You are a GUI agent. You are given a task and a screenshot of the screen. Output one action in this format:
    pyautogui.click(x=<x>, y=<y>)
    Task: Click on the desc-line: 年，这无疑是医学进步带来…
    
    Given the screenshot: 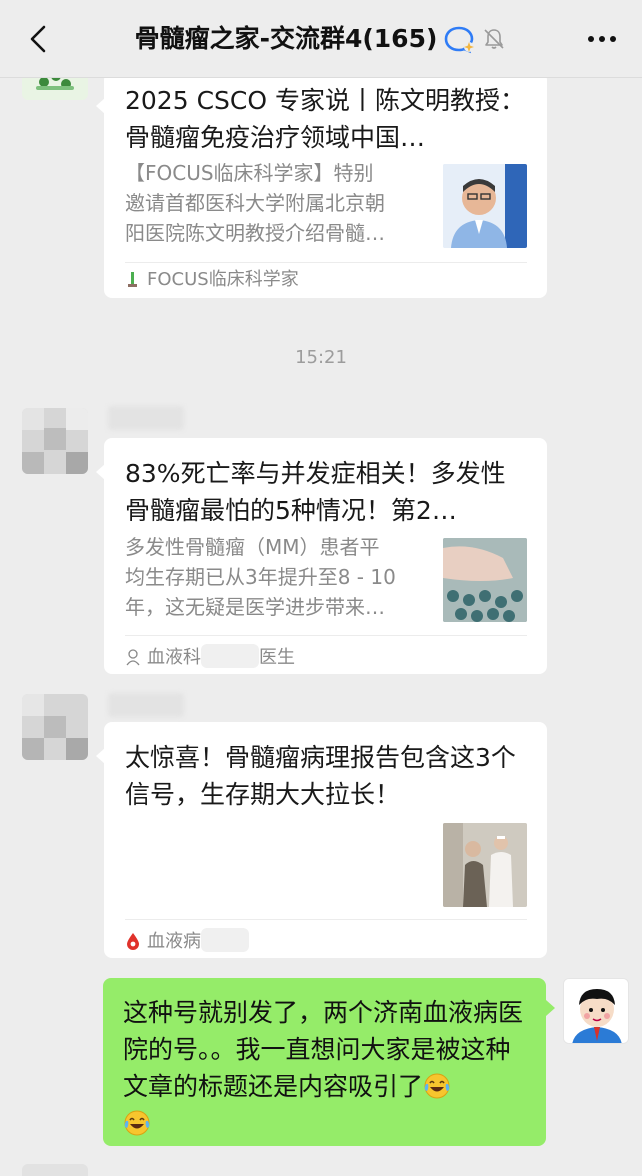 What is the action you would take?
    pyautogui.click(x=255, y=607)
    